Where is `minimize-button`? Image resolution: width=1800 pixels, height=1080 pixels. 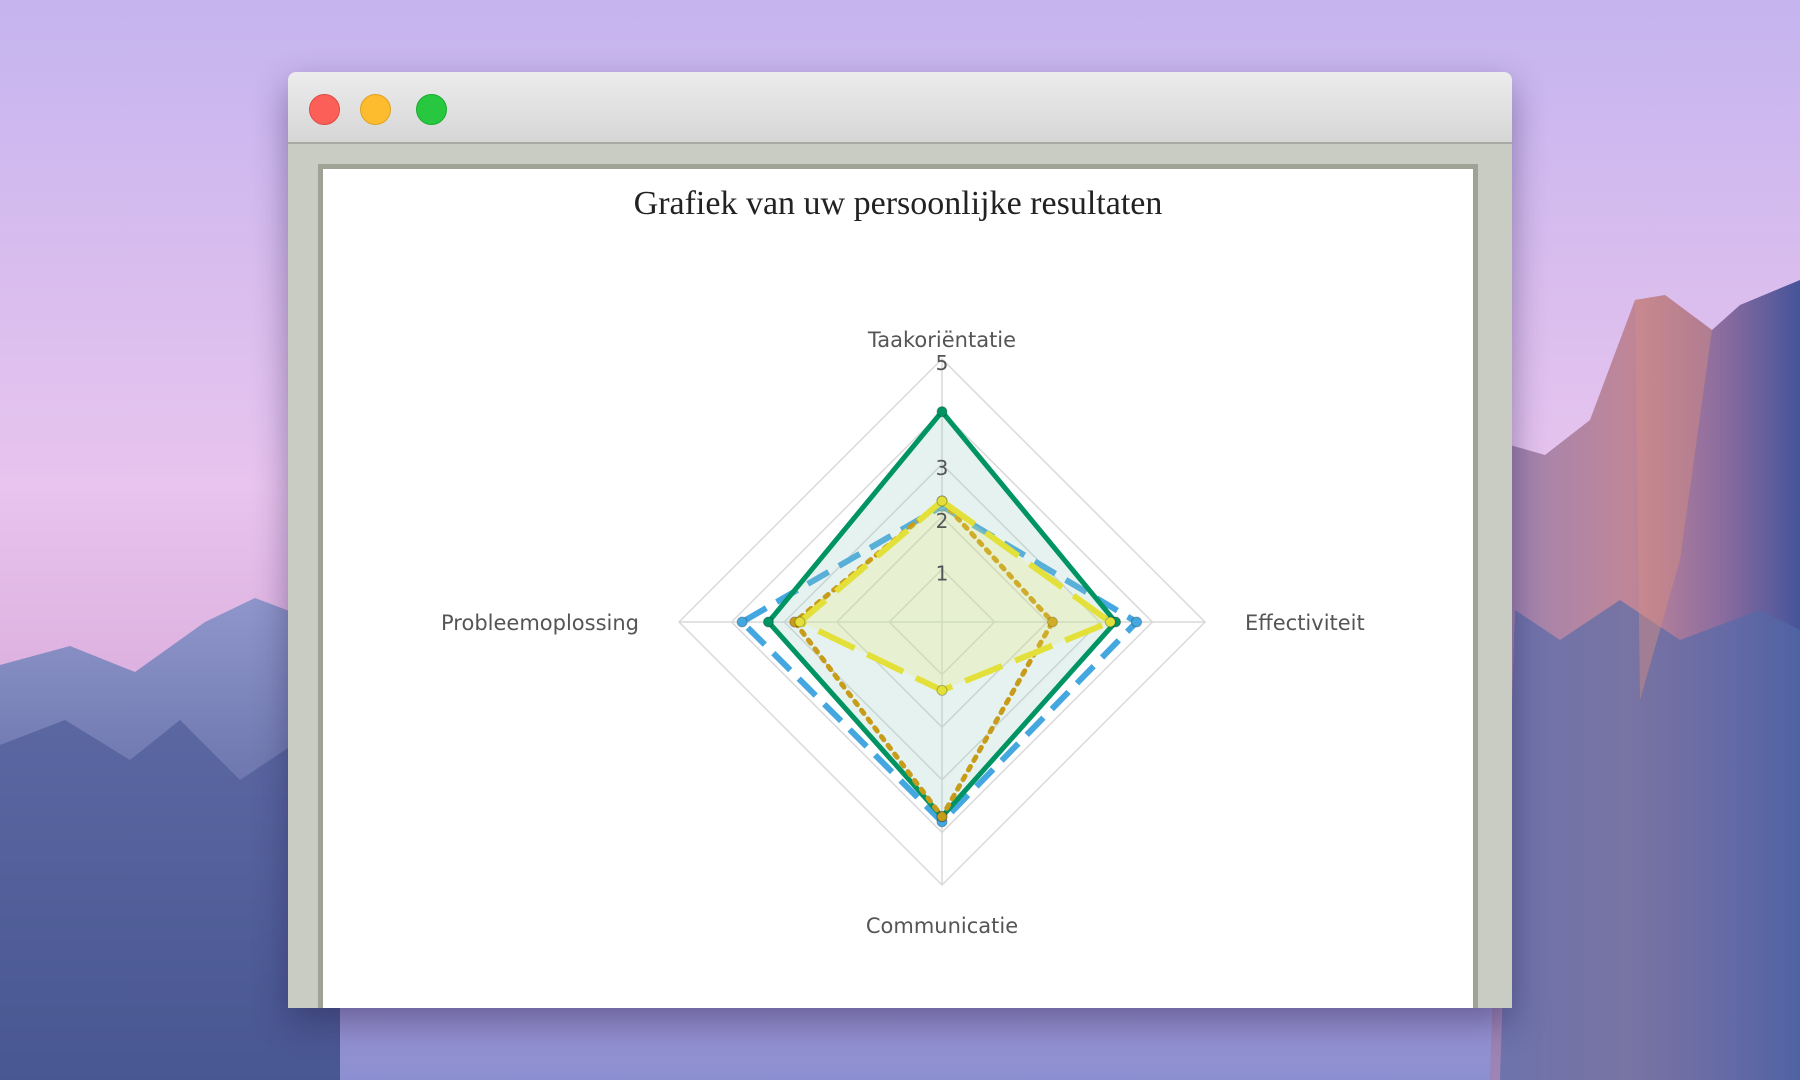
minimize-button is located at coordinates (375, 109).